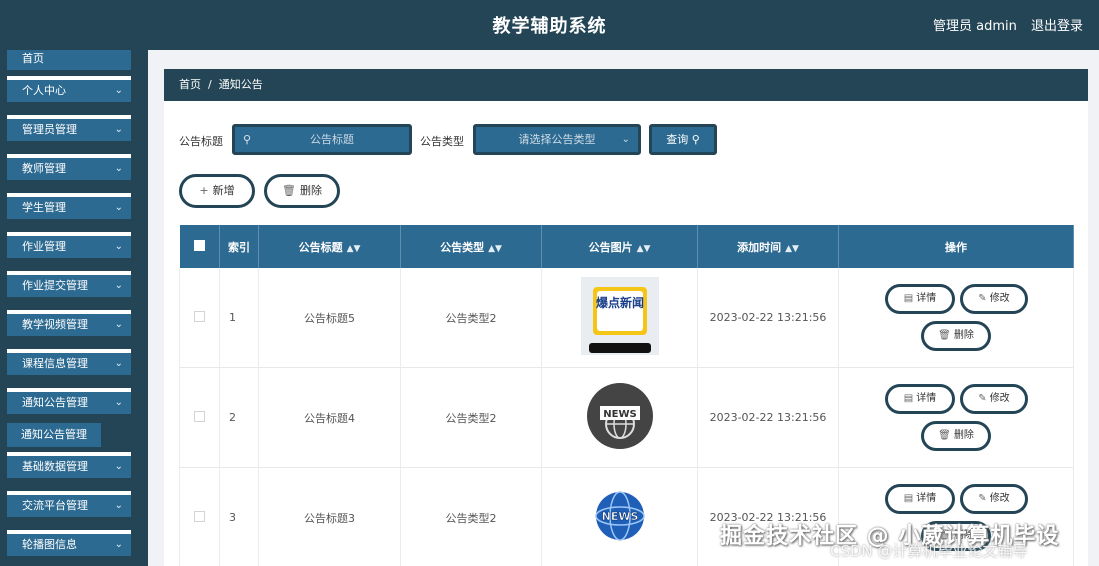 This screenshot has width=1099, height=566. I want to click on batch-delete-button: 🗑 删除, so click(302, 191).